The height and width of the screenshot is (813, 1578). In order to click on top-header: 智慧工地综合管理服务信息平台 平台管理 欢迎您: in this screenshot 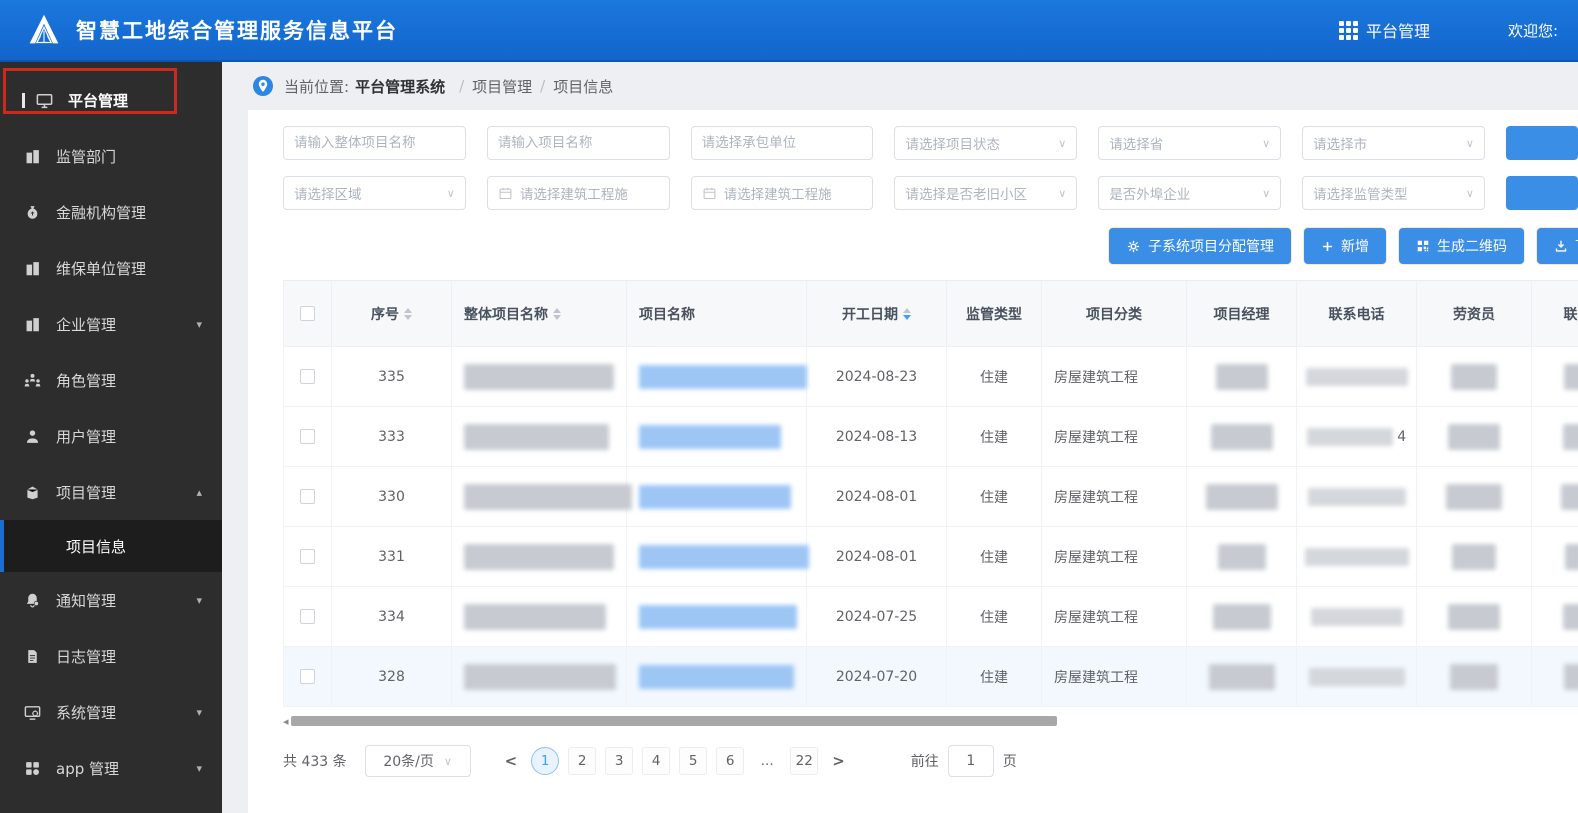, I will do `click(789, 31)`.